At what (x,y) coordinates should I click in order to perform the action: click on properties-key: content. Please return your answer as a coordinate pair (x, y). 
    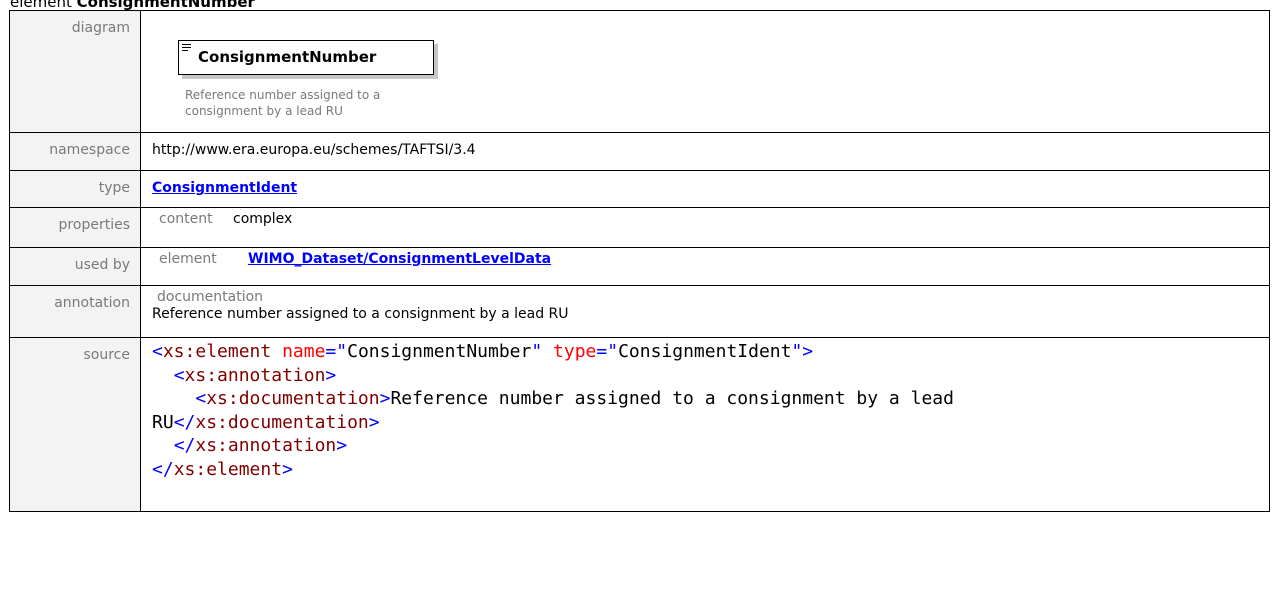
    Looking at the image, I should click on (186, 219).